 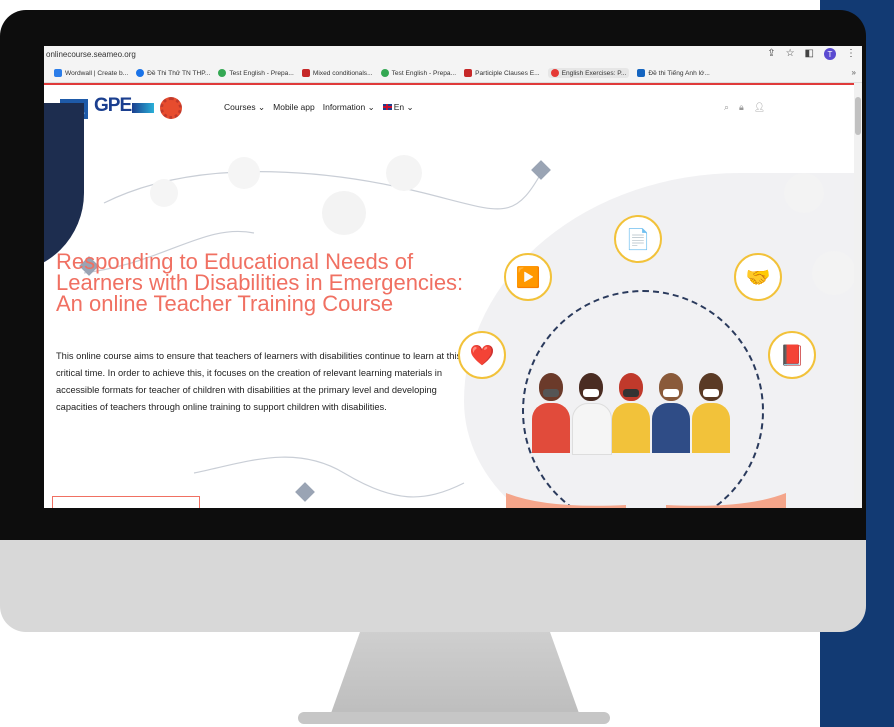 What do you see at coordinates (482, 355) in the screenshot?
I see `heart-bubble-icon: ❤️` at bounding box center [482, 355].